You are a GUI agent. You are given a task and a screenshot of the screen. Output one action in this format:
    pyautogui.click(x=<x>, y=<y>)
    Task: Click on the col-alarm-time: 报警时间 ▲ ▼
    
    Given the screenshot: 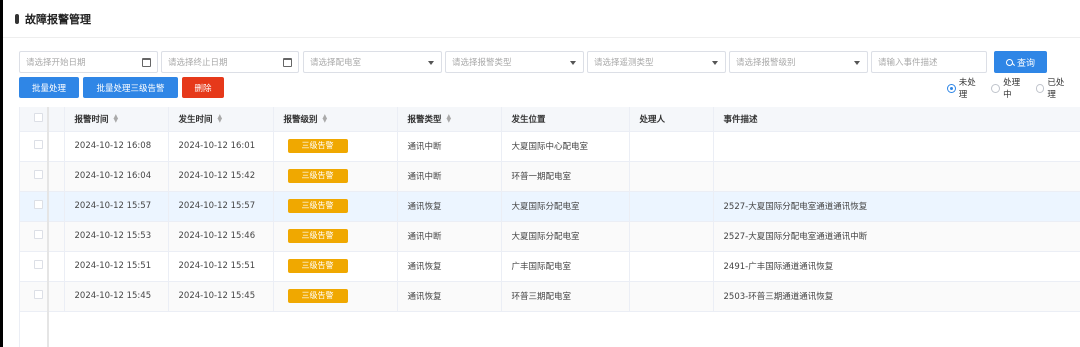 What is the action you would take?
    pyautogui.click(x=116, y=119)
    